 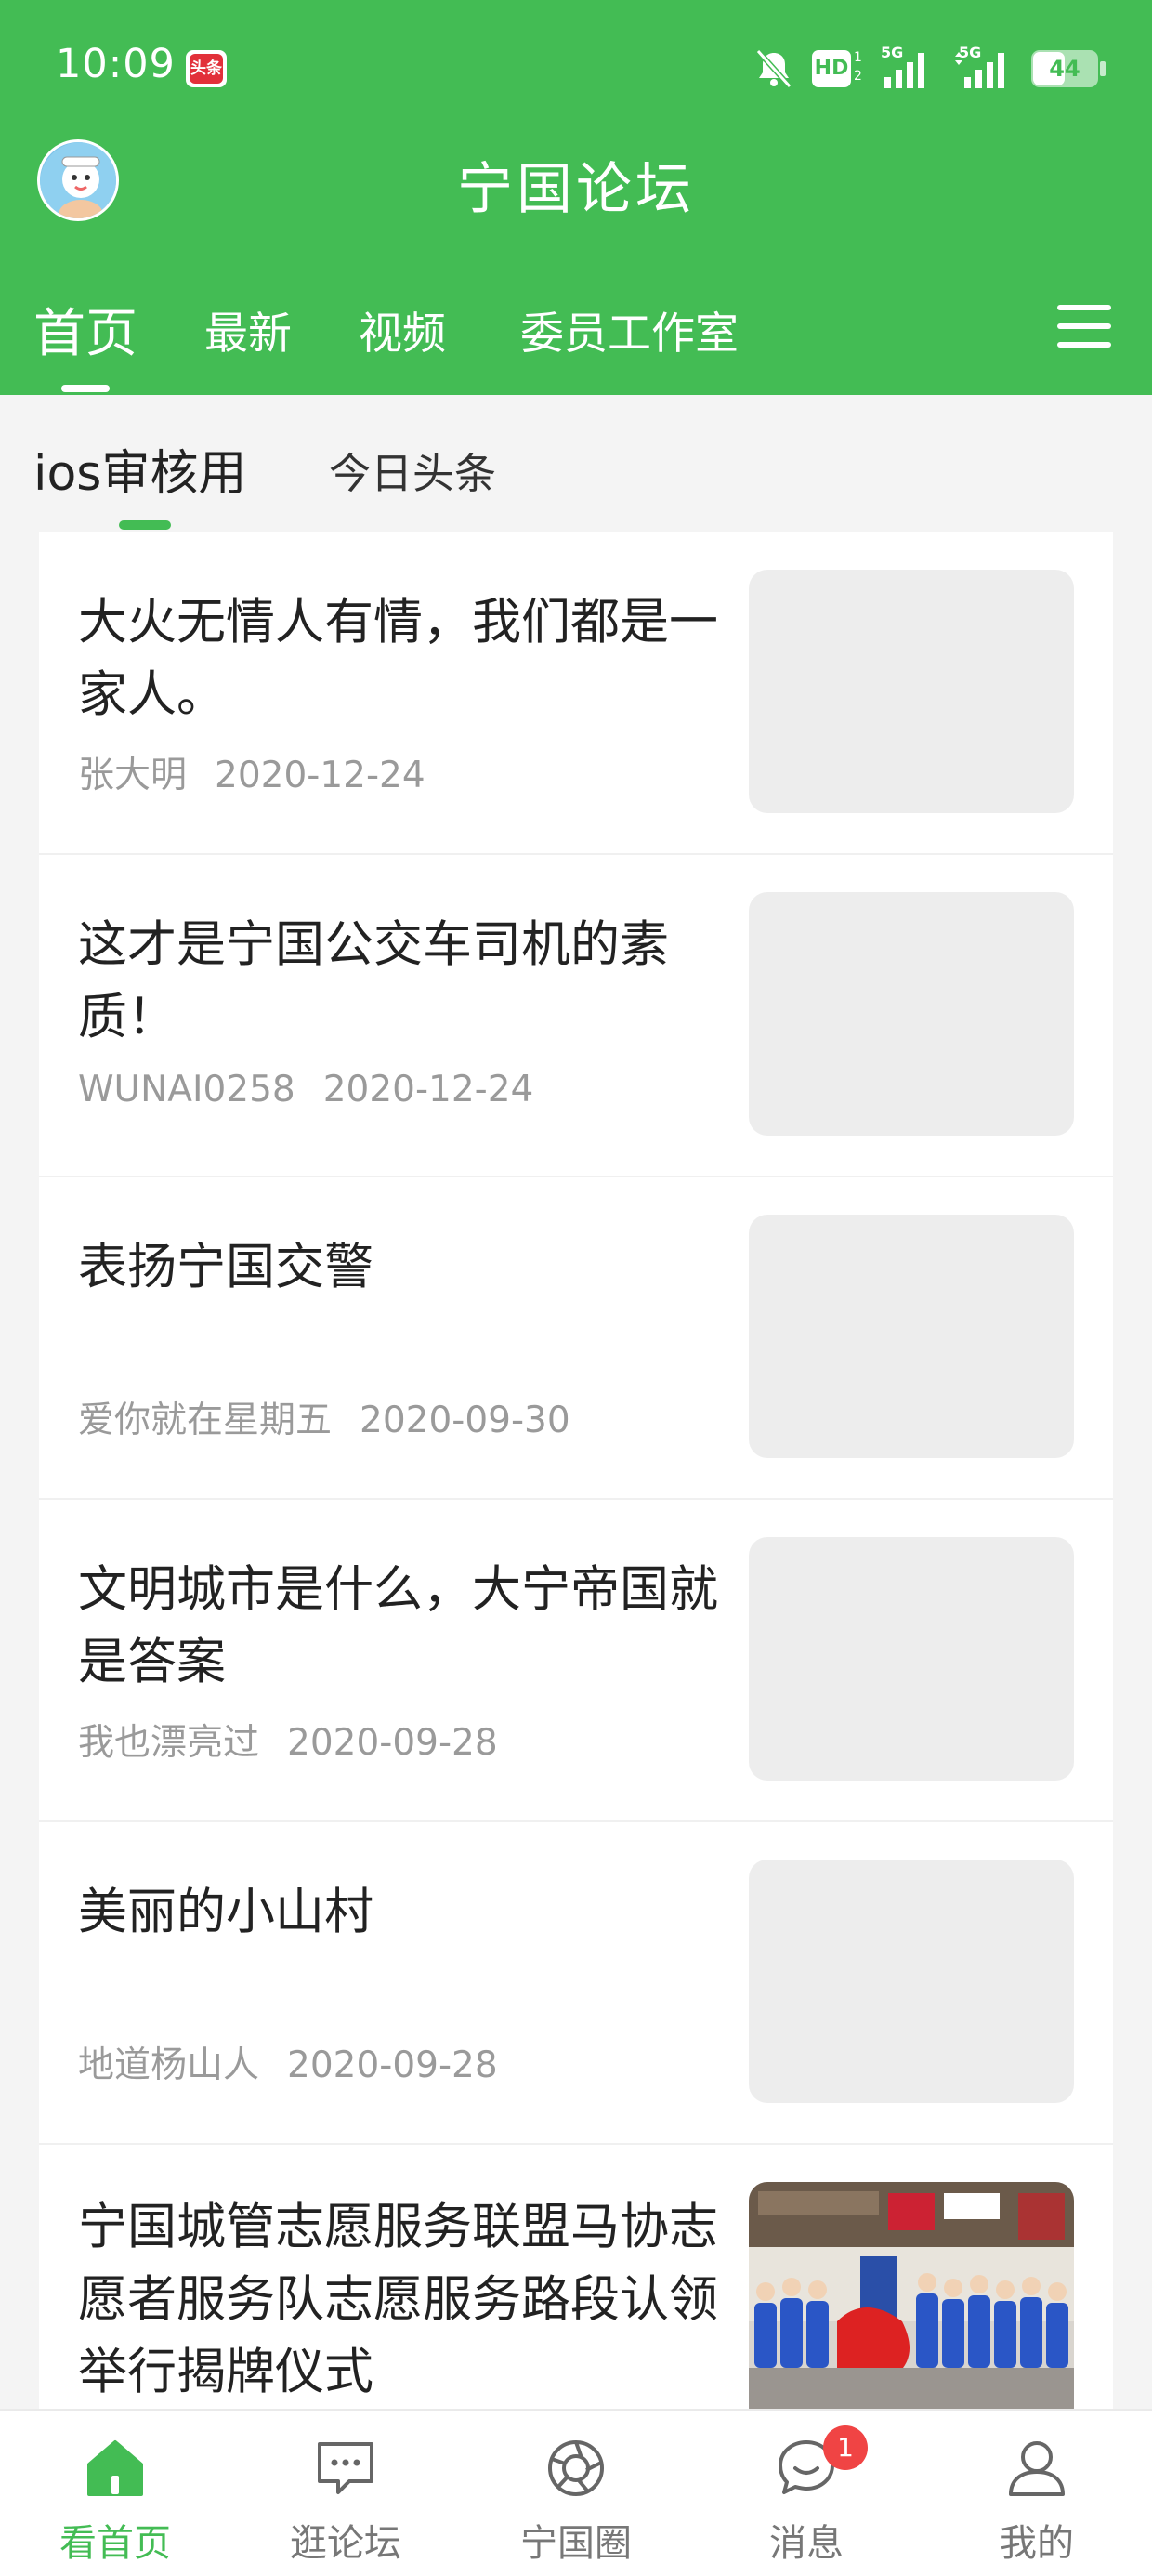 I want to click on article-meta: 地道杨山人 2020-09-28, so click(x=288, y=2062).